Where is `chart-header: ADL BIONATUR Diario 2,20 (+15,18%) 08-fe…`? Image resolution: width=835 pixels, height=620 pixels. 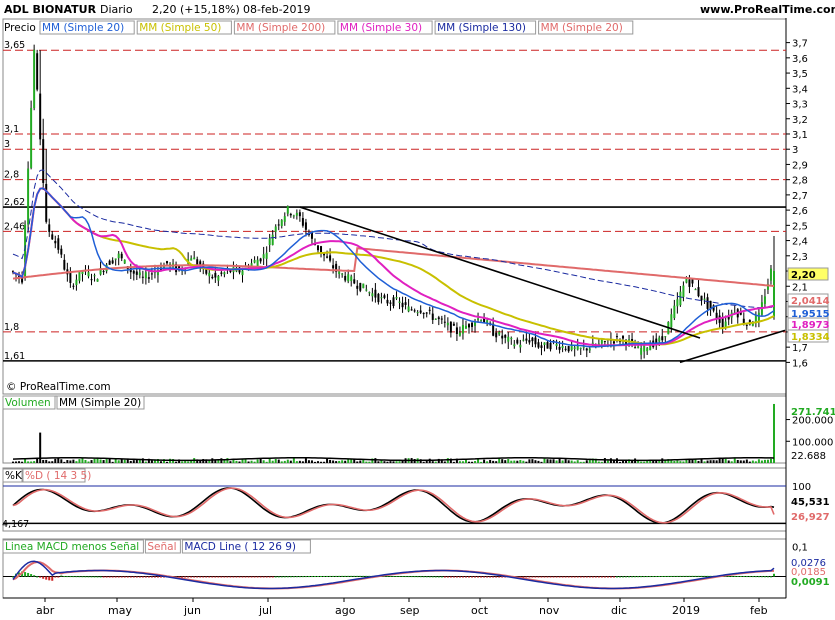
chart-header: ADL BIONATUR Diario 2,20 (+15,18%) 08-fe… is located at coordinates (417, 9).